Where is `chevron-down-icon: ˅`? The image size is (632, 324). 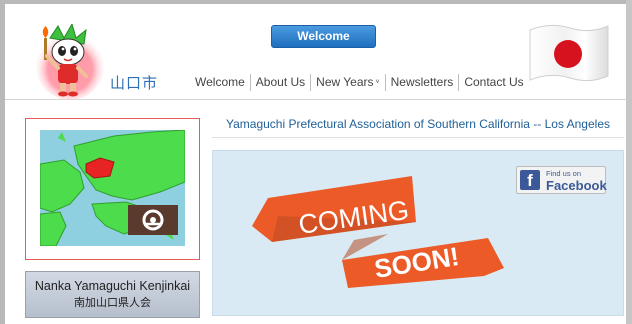
chevron-down-icon: ˅ is located at coordinates (377, 82).